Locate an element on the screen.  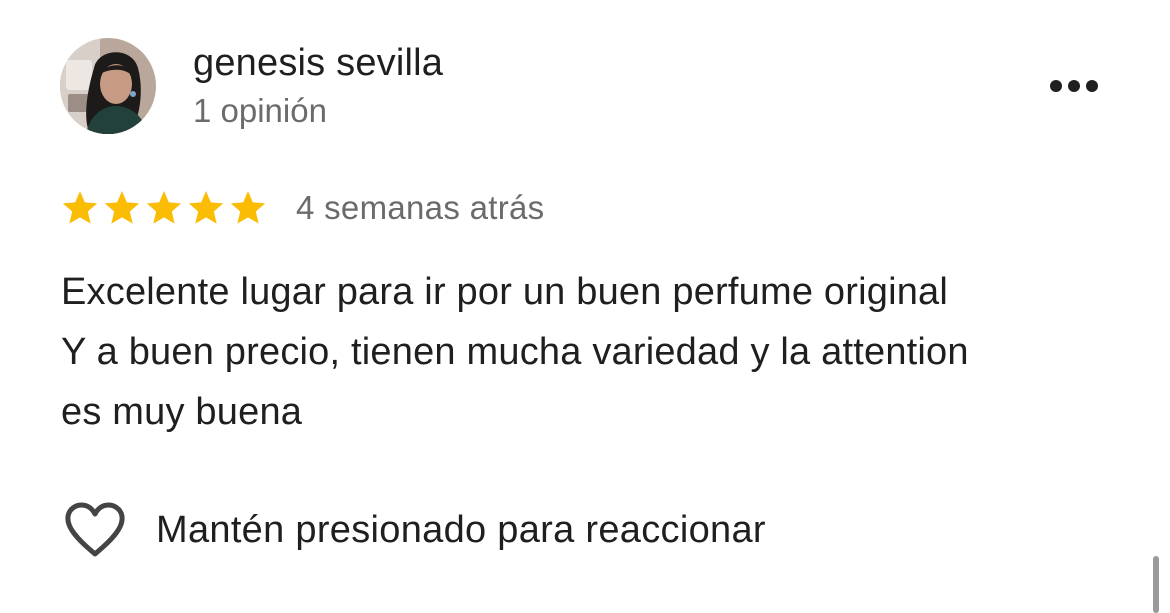
more-options-button is located at coordinates (1074, 86).